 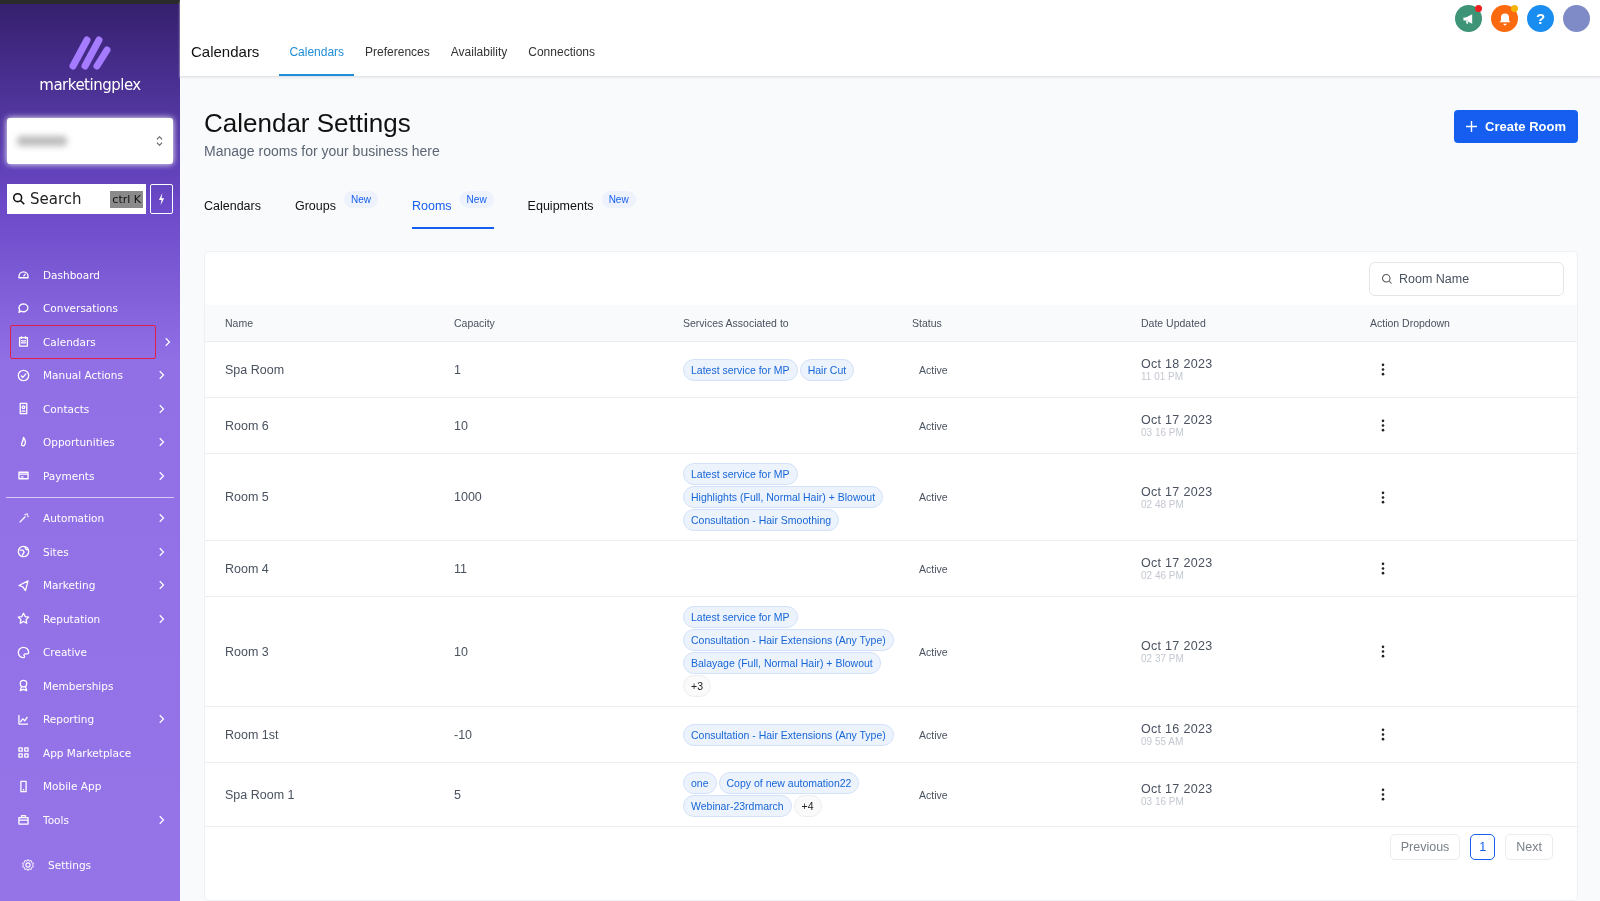 I want to click on capacity-cell-text: 11, so click(x=461, y=568).